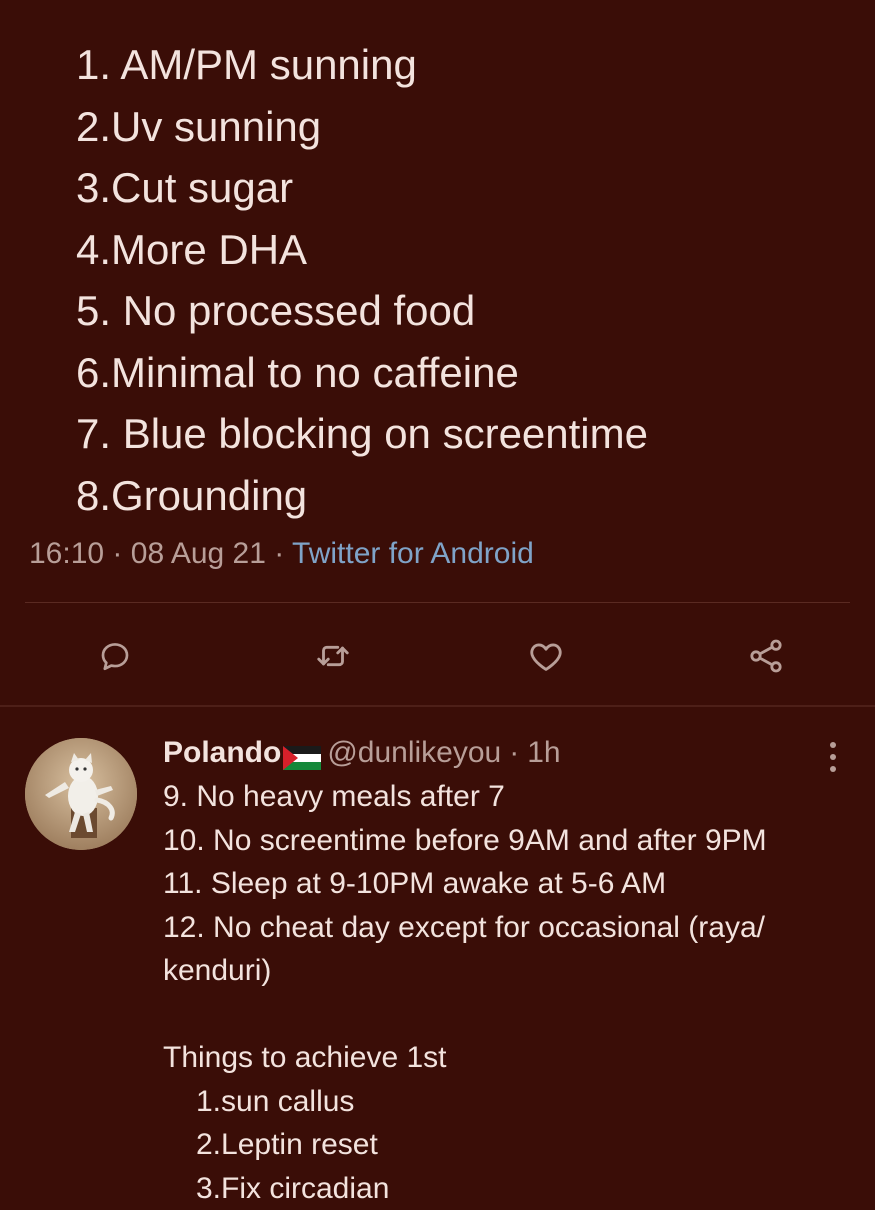 The height and width of the screenshot is (1210, 875). I want to click on tweet-source-link: Twitter for Android, so click(413, 553).